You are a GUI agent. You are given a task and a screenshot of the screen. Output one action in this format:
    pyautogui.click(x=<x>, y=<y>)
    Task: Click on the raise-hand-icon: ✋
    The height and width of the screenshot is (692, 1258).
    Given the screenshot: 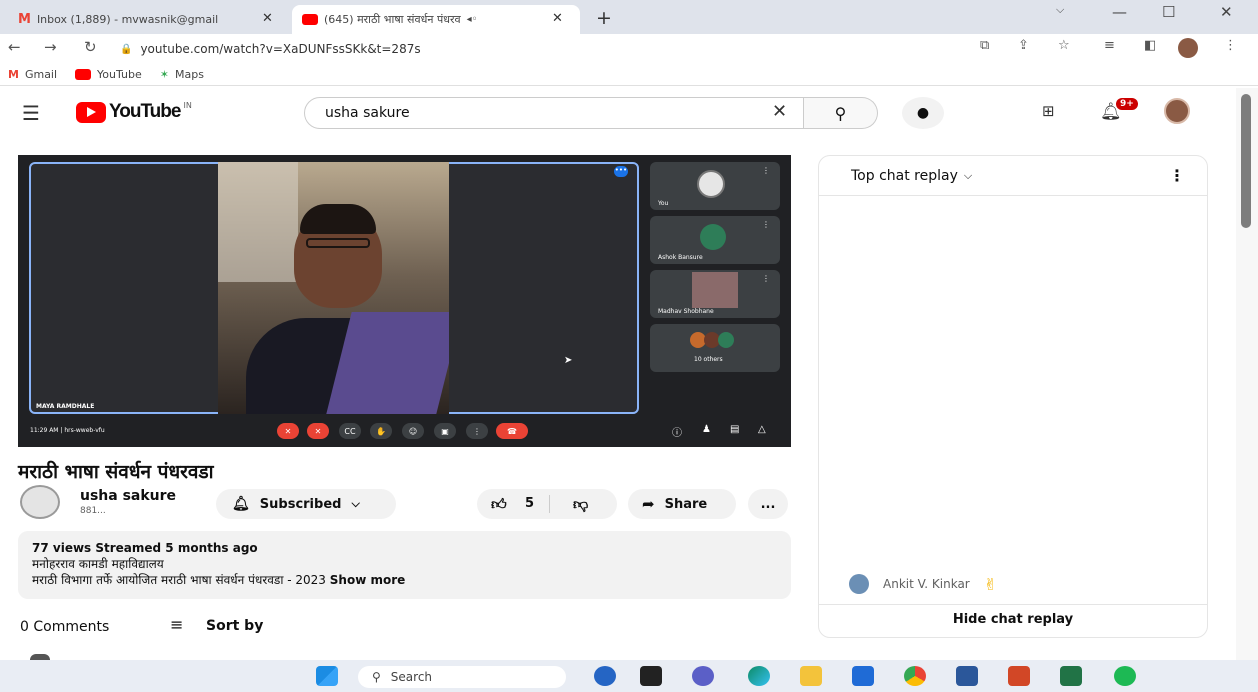 What is the action you would take?
    pyautogui.click(x=381, y=431)
    